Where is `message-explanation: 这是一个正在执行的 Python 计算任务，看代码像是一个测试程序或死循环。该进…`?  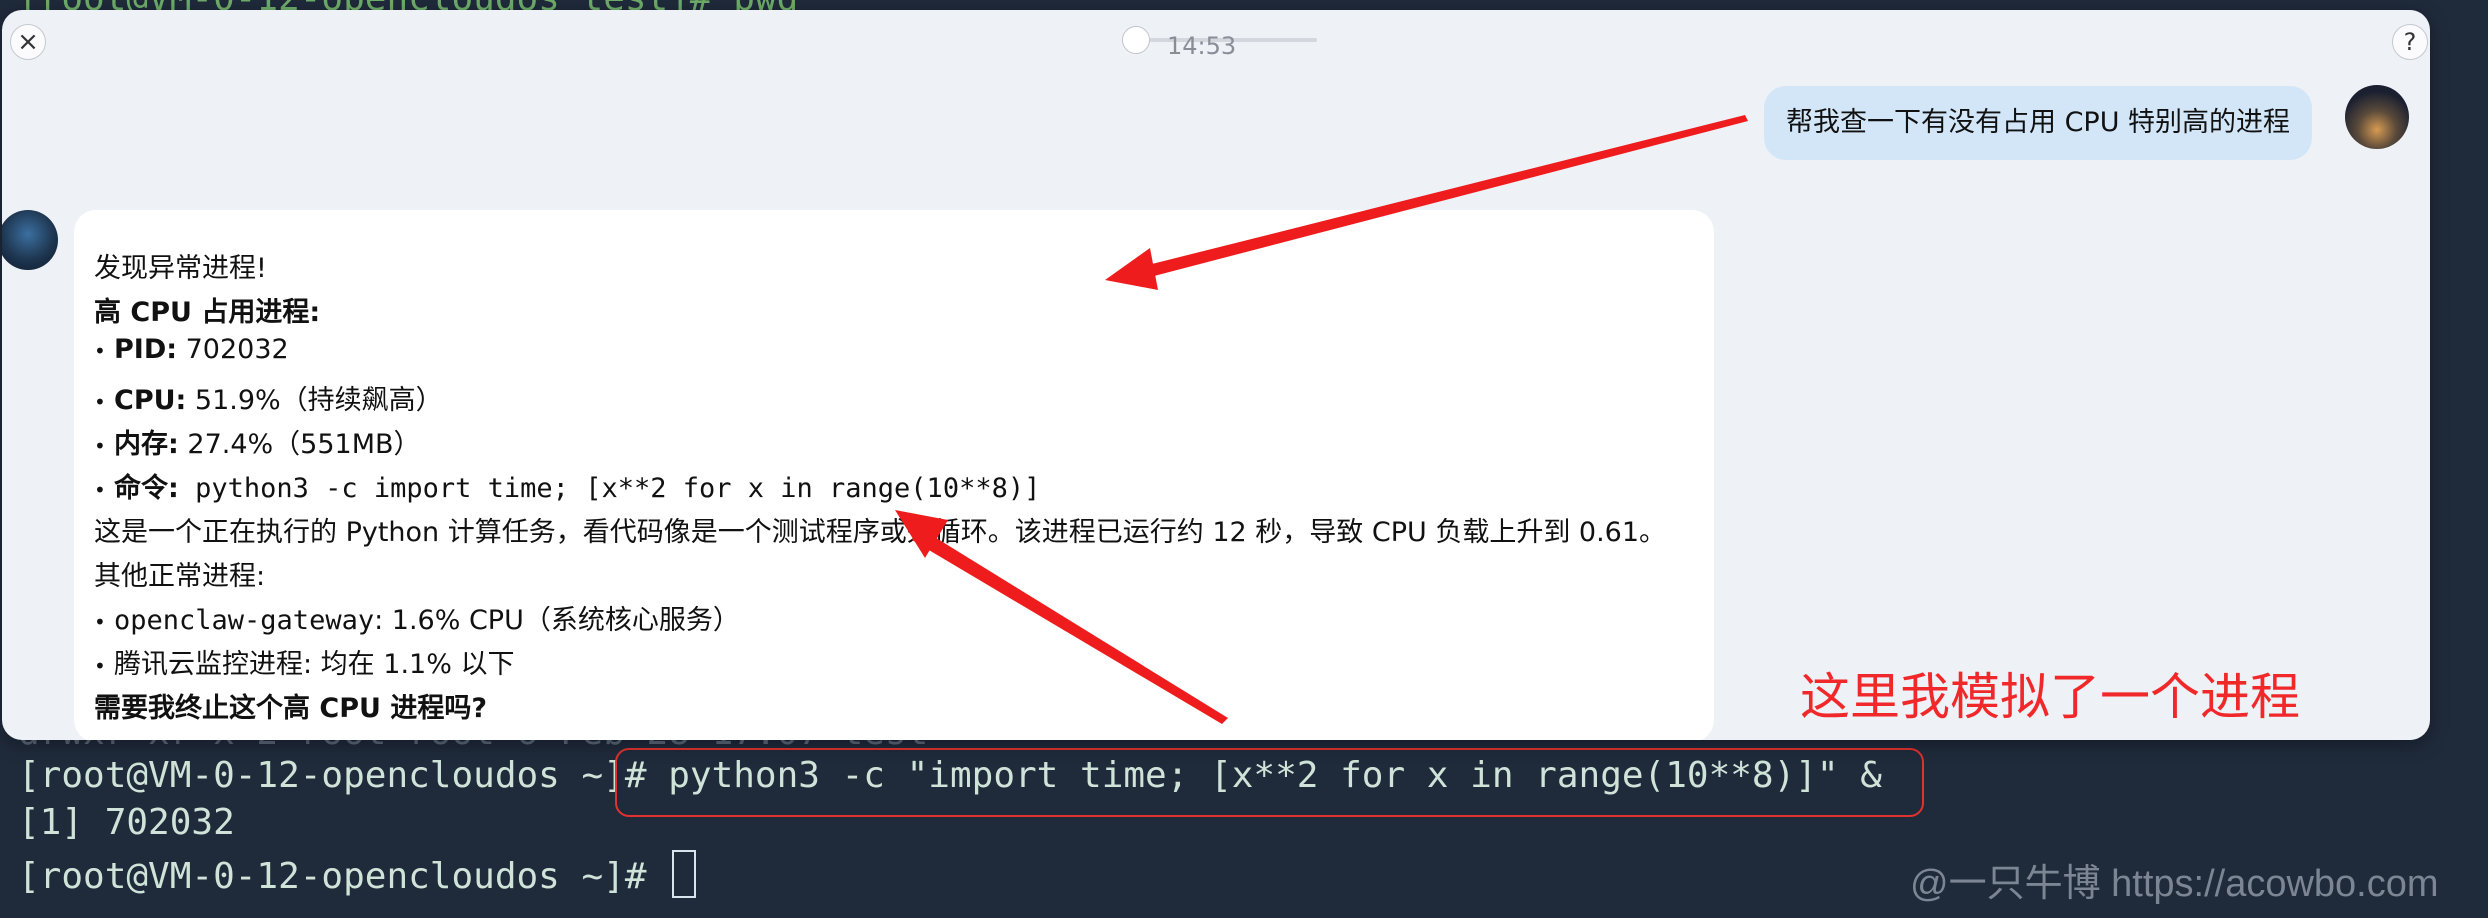
message-explanation: 这是一个正在执行的 Python 计算任务，看代码像是一个测试程序或死循环。该进… is located at coordinates (880, 532).